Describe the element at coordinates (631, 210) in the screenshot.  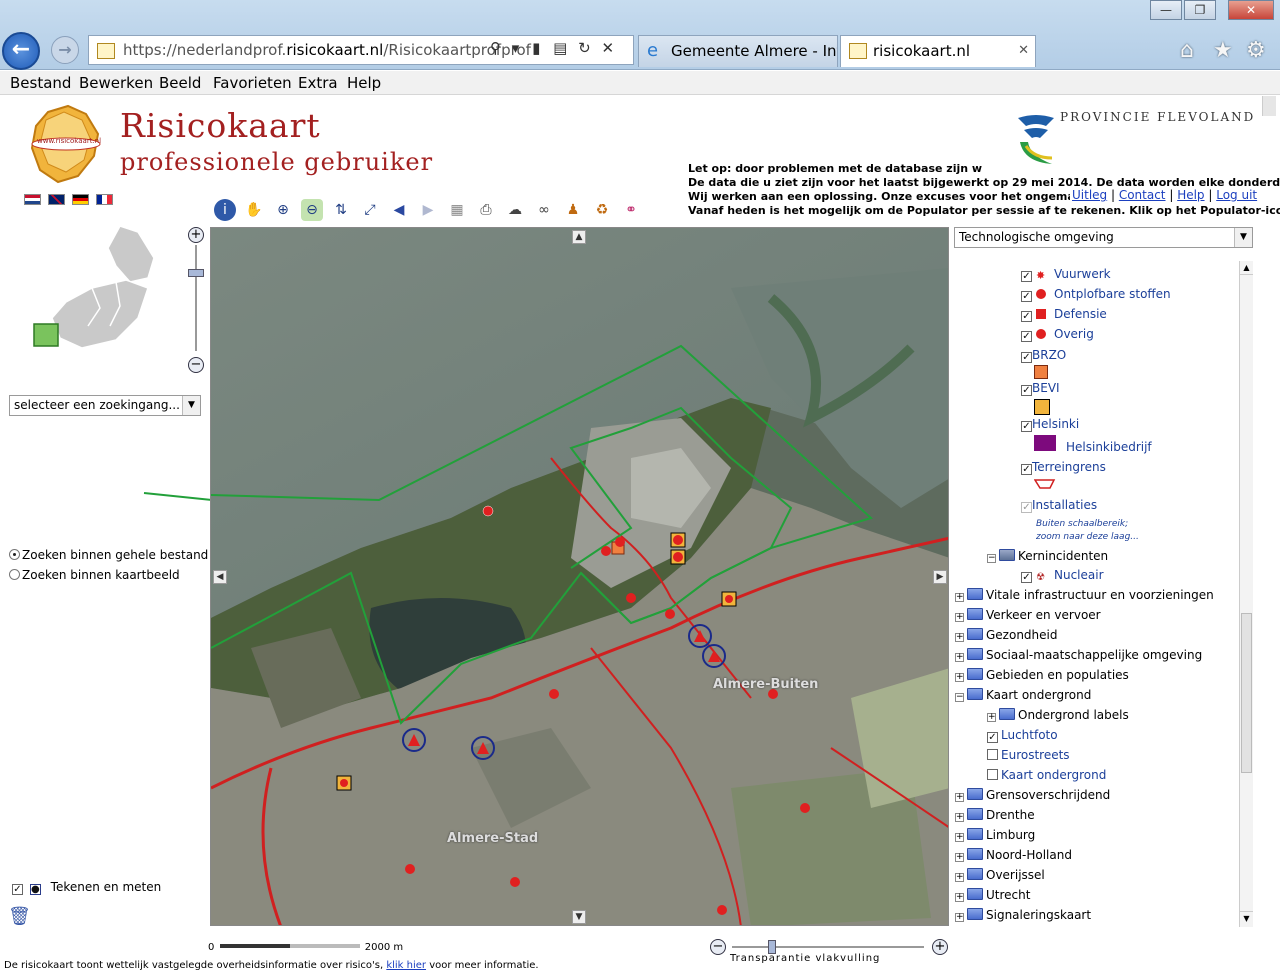
I see `overlap-icon: ⚭` at that location.